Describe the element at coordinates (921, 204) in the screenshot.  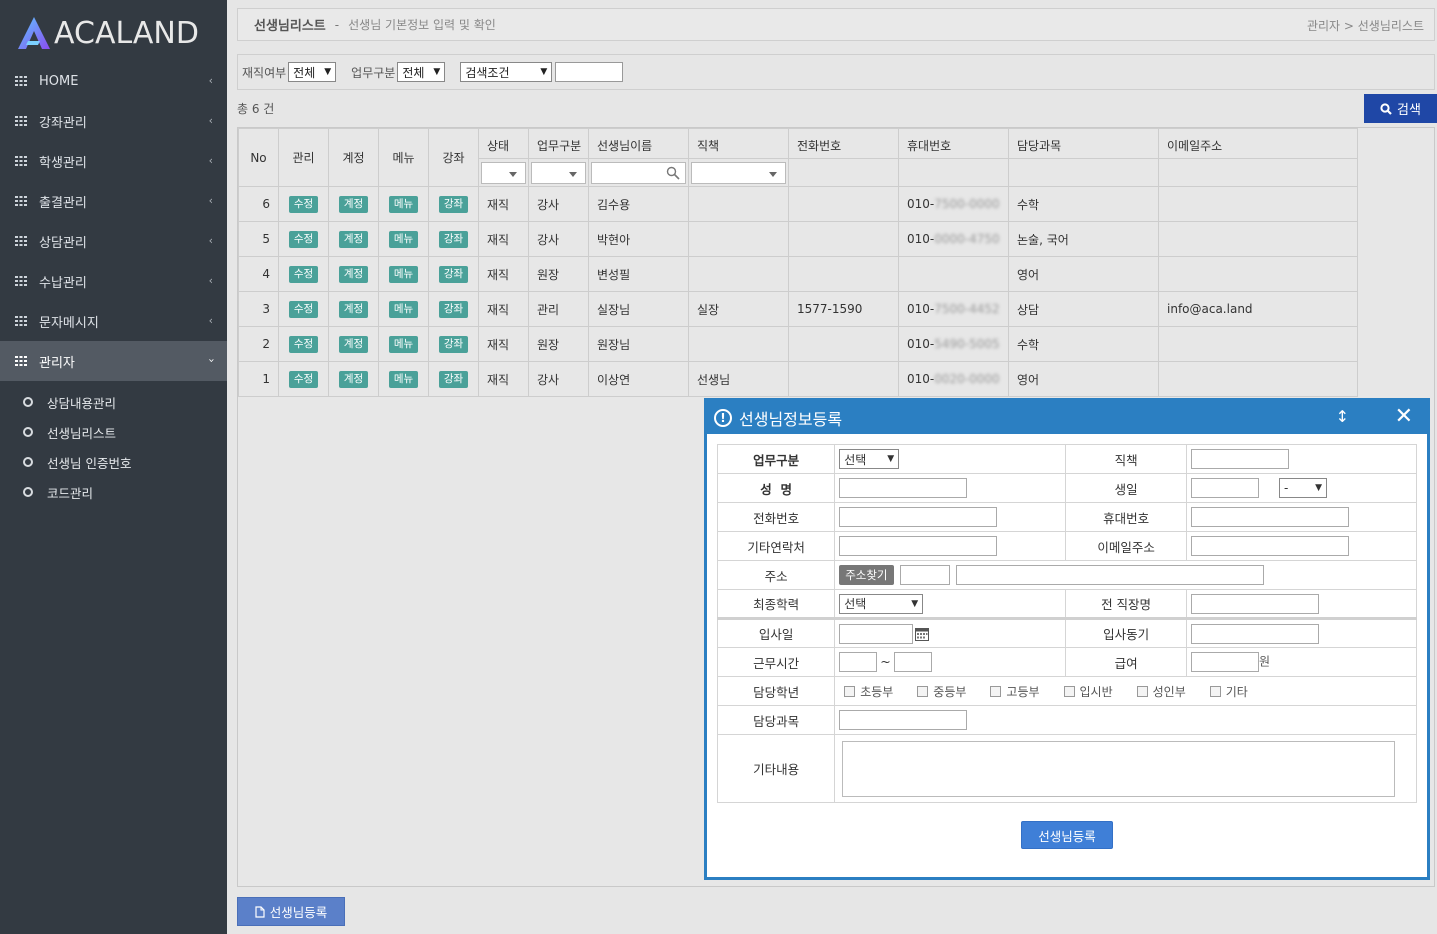
I see `mobile-prefix: 010-` at that location.